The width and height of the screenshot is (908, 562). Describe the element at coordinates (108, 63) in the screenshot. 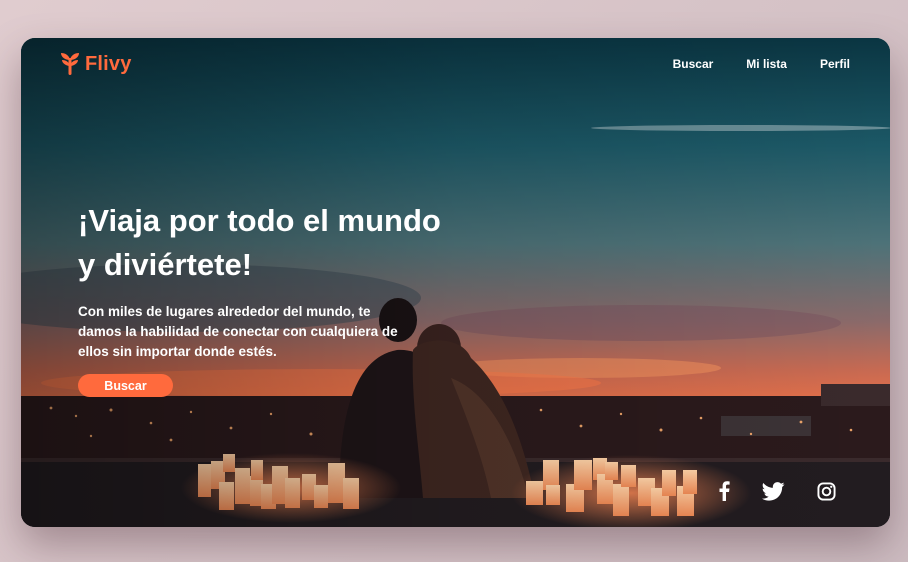

I see `brand-name: Flivy` at that location.